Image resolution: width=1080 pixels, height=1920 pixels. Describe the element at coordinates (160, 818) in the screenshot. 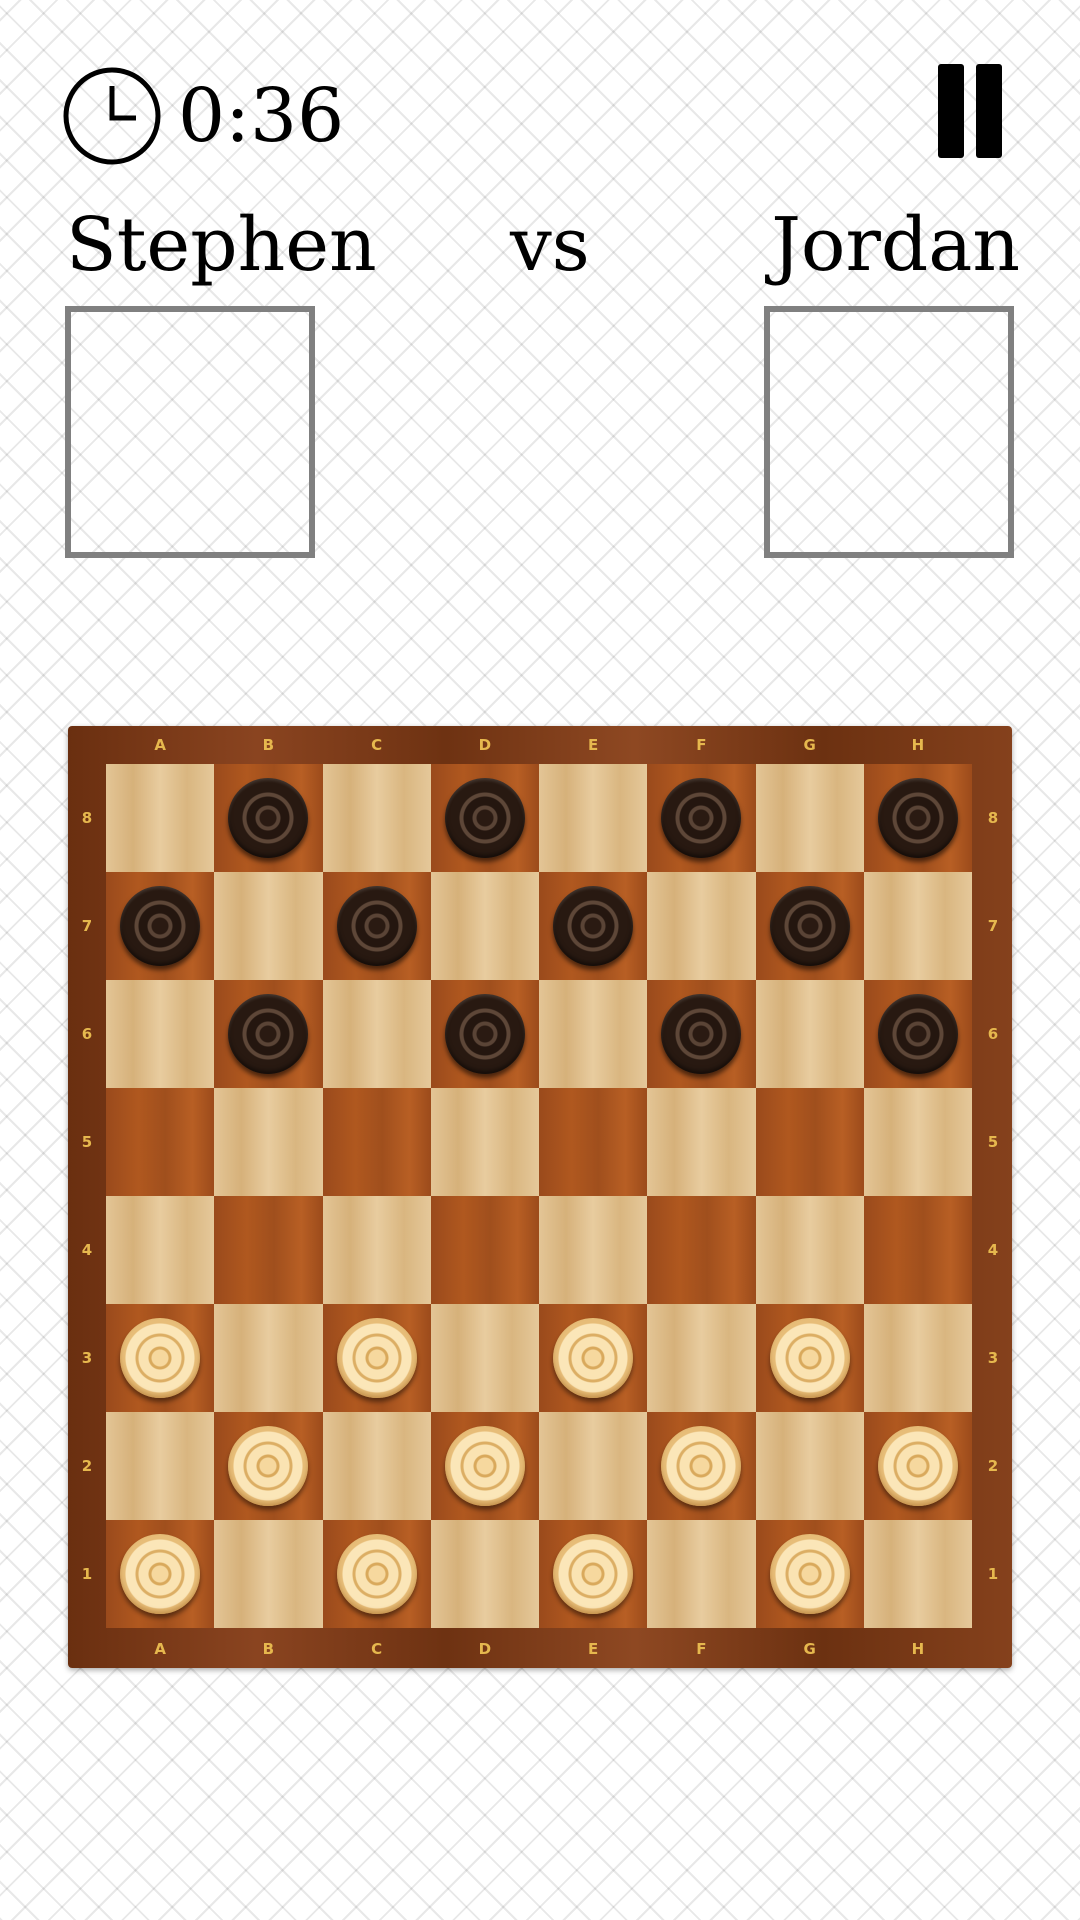

I see `square-A8` at that location.